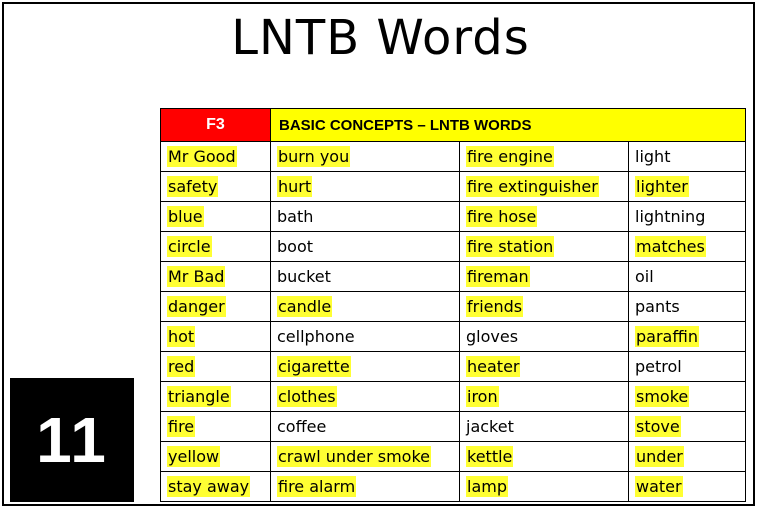 The image size is (761, 512). Describe the element at coordinates (687, 426) in the screenshot. I see `word-cell: stove` at that location.